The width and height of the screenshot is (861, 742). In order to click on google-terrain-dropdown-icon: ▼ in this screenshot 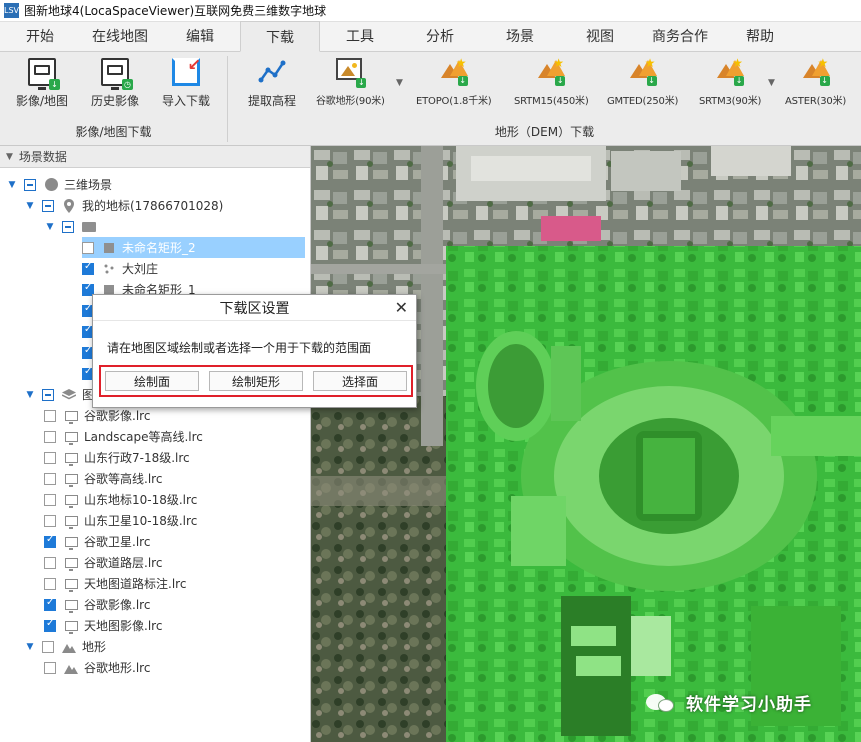, I will do `click(399, 83)`.